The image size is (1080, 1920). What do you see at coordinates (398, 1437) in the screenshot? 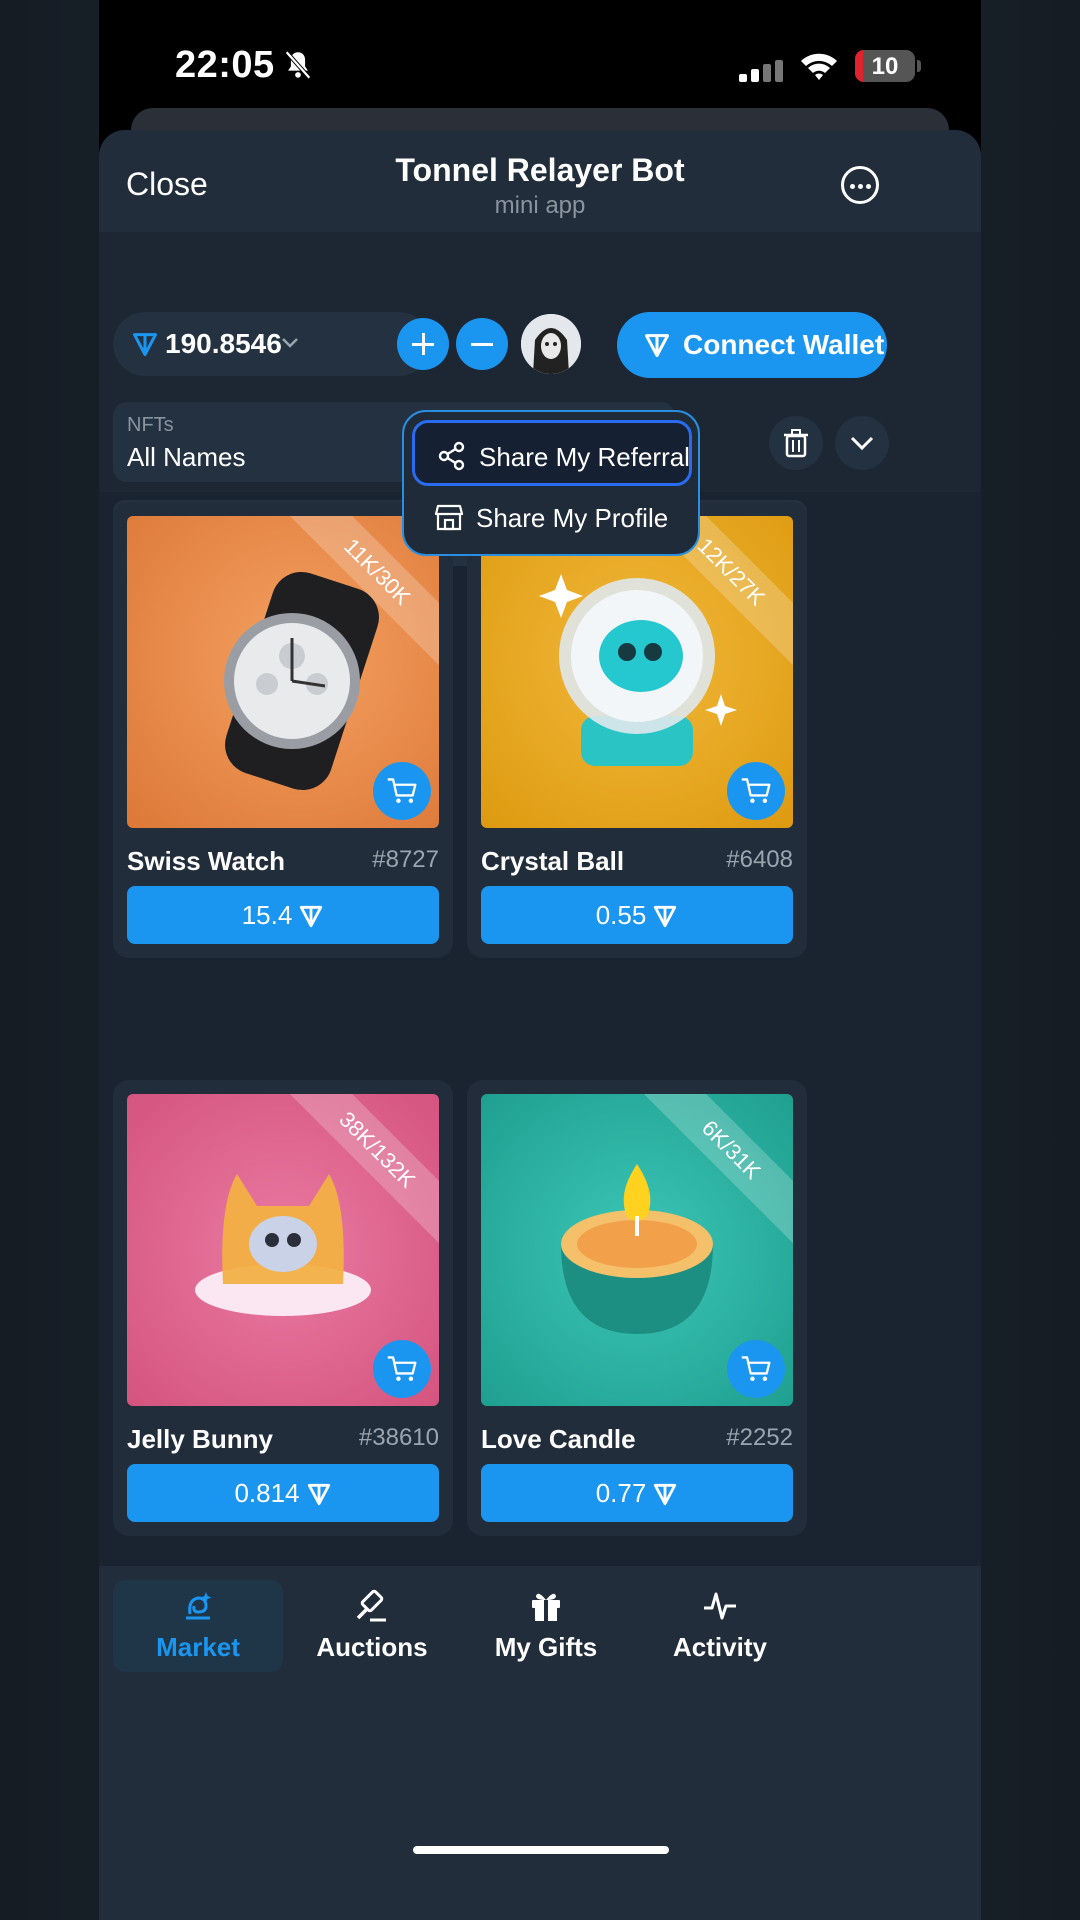
I see `nft-number: #38610` at bounding box center [398, 1437].